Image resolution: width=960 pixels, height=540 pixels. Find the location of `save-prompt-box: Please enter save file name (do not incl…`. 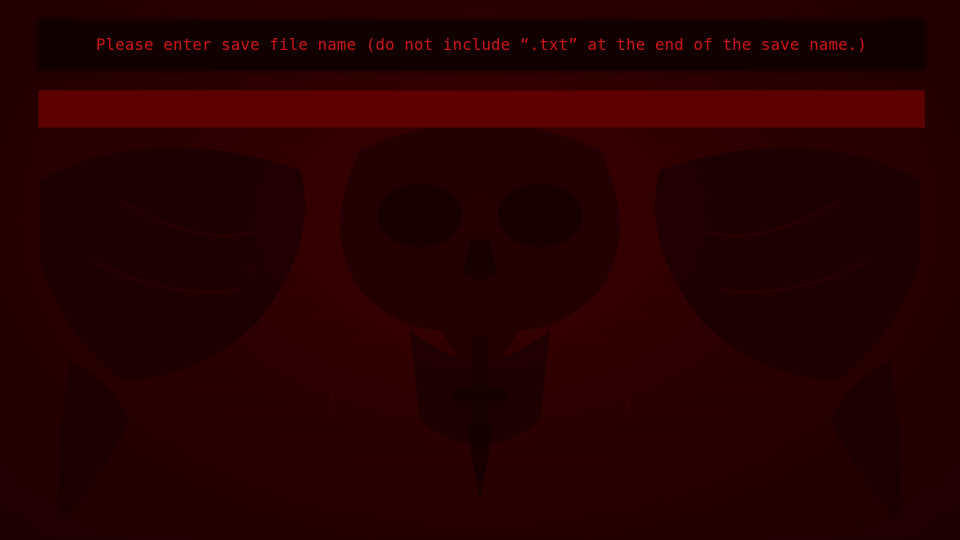

save-prompt-box: Please enter save file name (do not incl… is located at coordinates (481, 45).